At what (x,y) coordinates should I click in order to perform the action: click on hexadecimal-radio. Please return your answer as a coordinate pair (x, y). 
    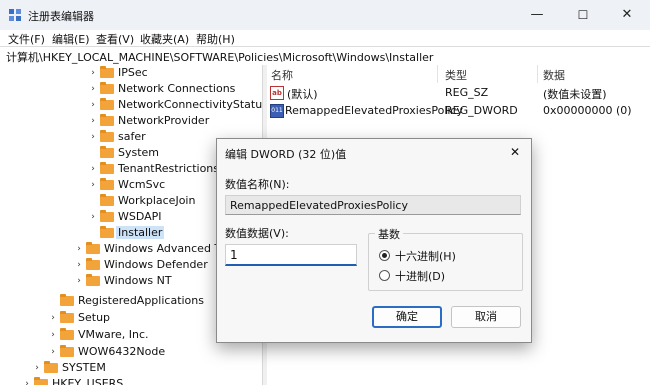
    Looking at the image, I should click on (384, 255).